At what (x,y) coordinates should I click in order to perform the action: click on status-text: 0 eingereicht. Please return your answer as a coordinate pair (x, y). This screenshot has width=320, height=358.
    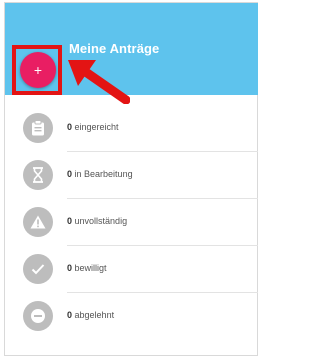
    Looking at the image, I should click on (93, 127).